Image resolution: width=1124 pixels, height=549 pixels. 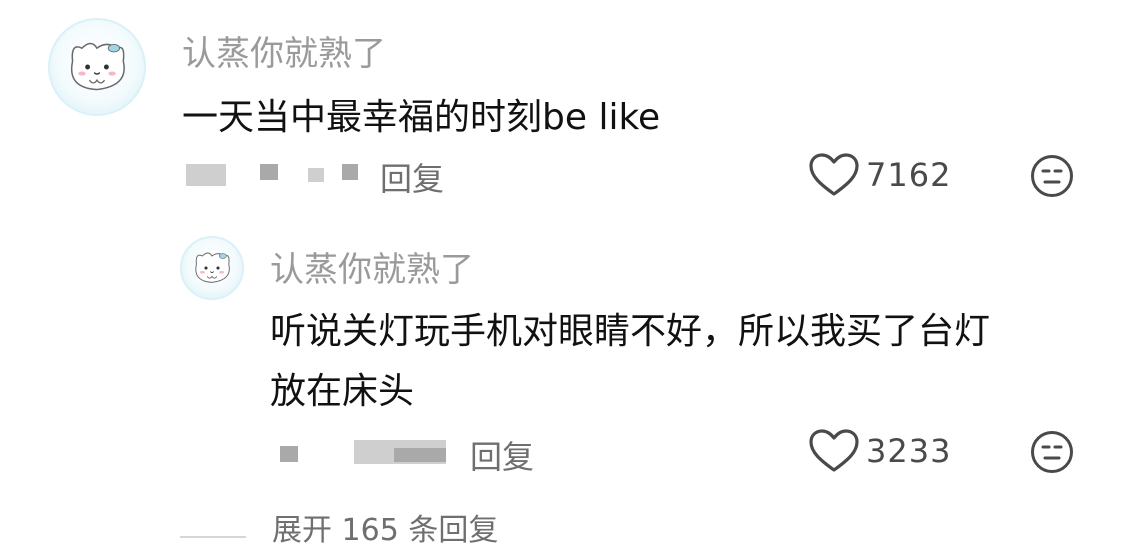 I want to click on comment-like-button: 7162, so click(x=879, y=175).